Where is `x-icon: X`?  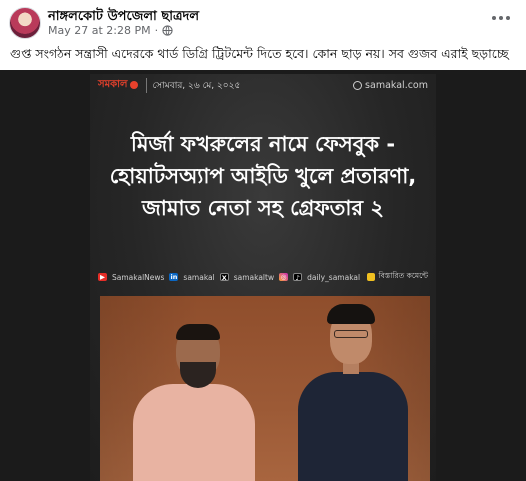 x-icon: X is located at coordinates (224, 277).